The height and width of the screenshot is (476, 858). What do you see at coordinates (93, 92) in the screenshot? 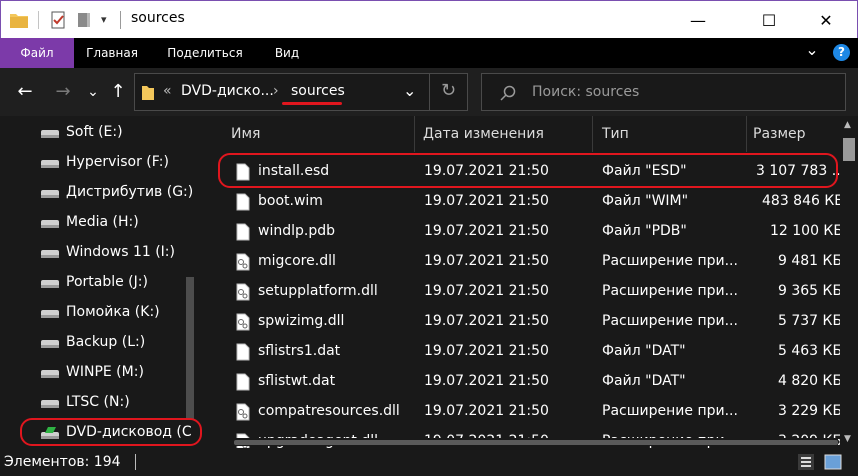
I see `recent-locations-button: ⌄` at bounding box center [93, 92].